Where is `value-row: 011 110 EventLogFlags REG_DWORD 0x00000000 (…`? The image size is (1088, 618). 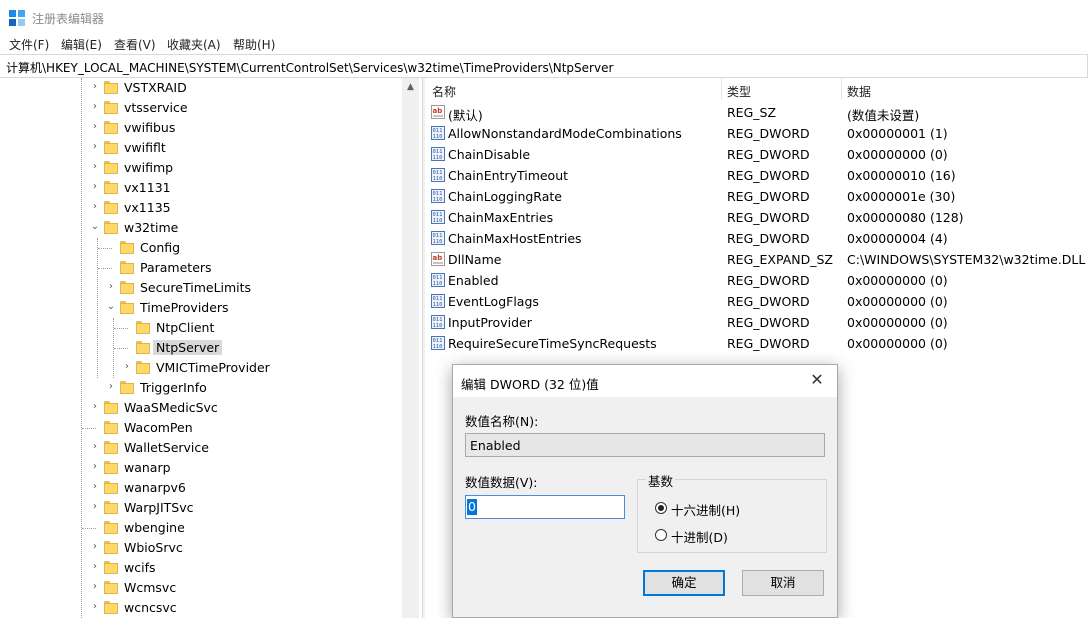
value-row: 011 110 EventLogFlags REG_DWORD 0x00000000 (… is located at coordinates (756, 301).